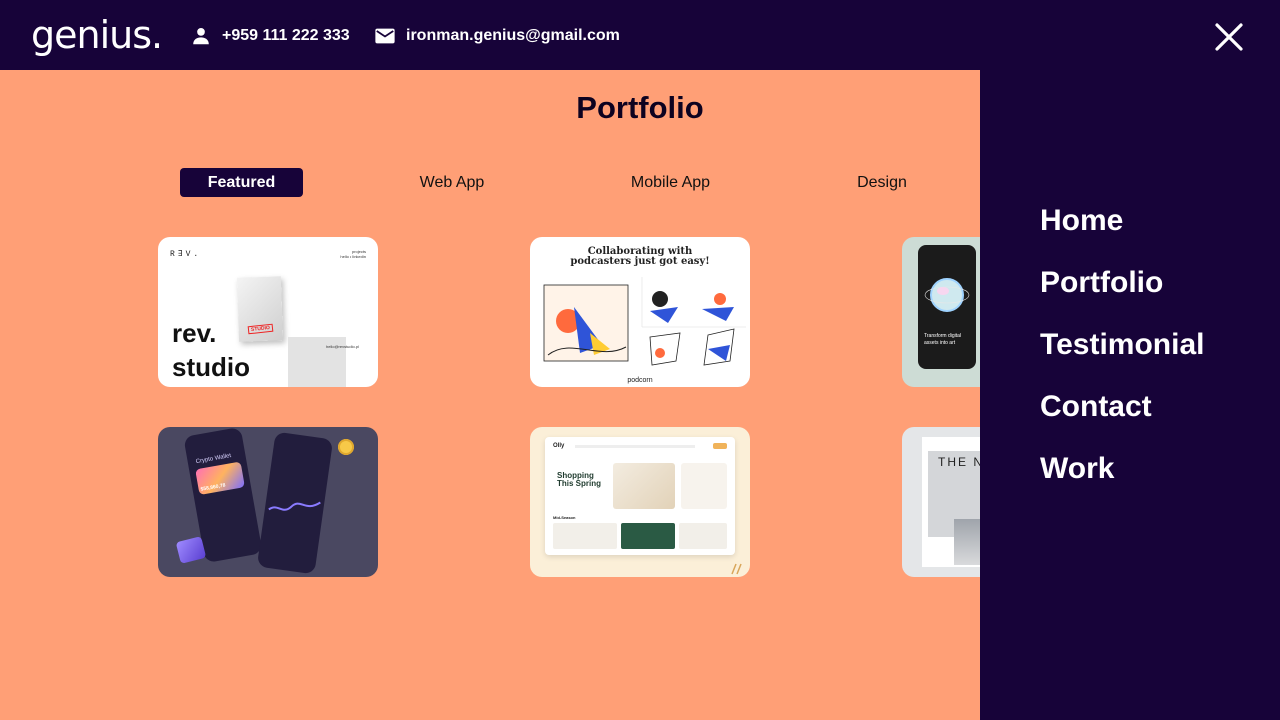  I want to click on card-side-text: projects hello • linkedin, so click(353, 254).